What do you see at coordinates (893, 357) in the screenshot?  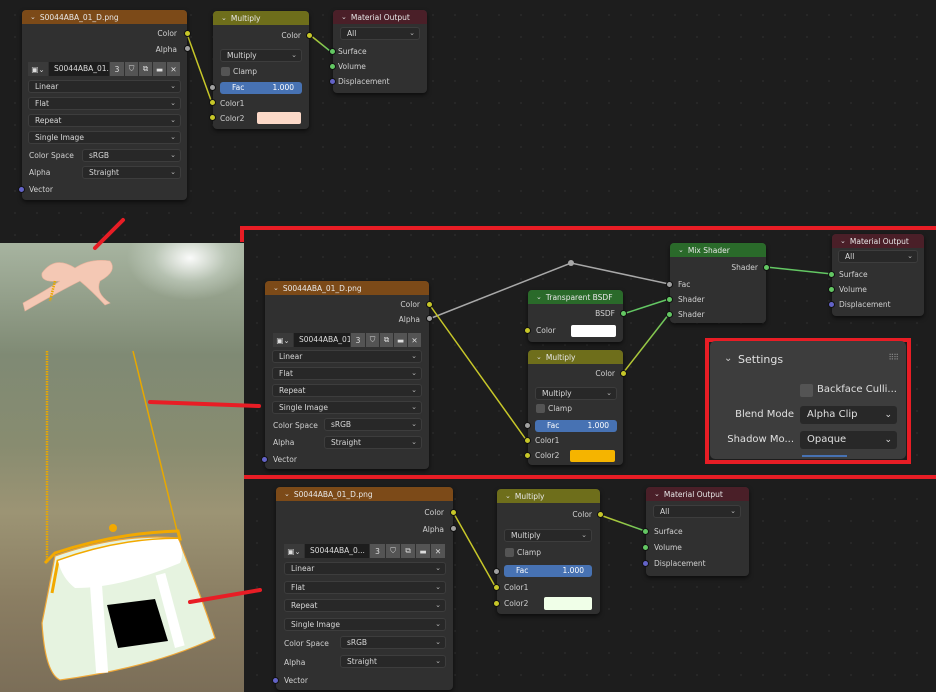 I see `drag-handle-icon: ⠿⠿` at bounding box center [893, 357].